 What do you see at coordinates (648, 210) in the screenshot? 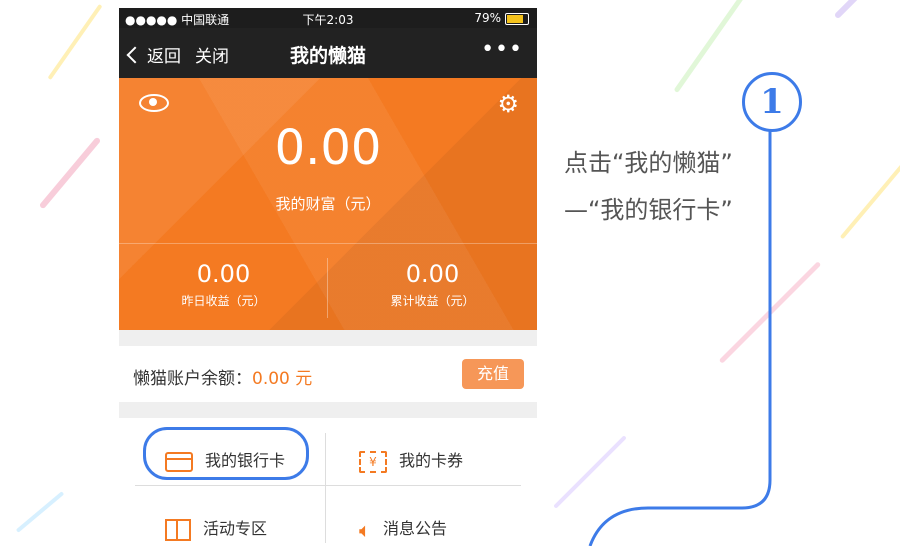
I see `hint-line-2: —“我的银行卡”` at bounding box center [648, 210].